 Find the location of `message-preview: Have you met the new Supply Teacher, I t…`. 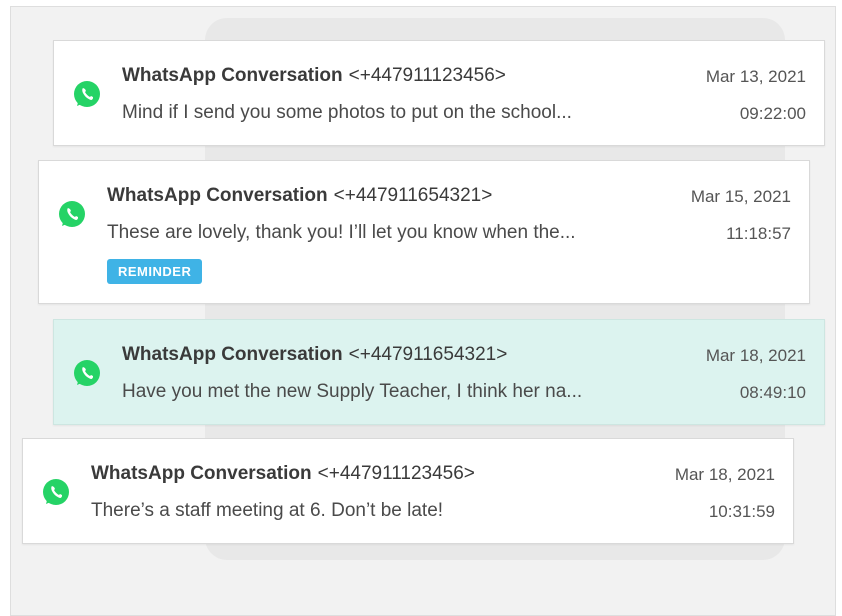

message-preview: Have you met the new Supply Teacher, I t… is located at coordinates (352, 391).